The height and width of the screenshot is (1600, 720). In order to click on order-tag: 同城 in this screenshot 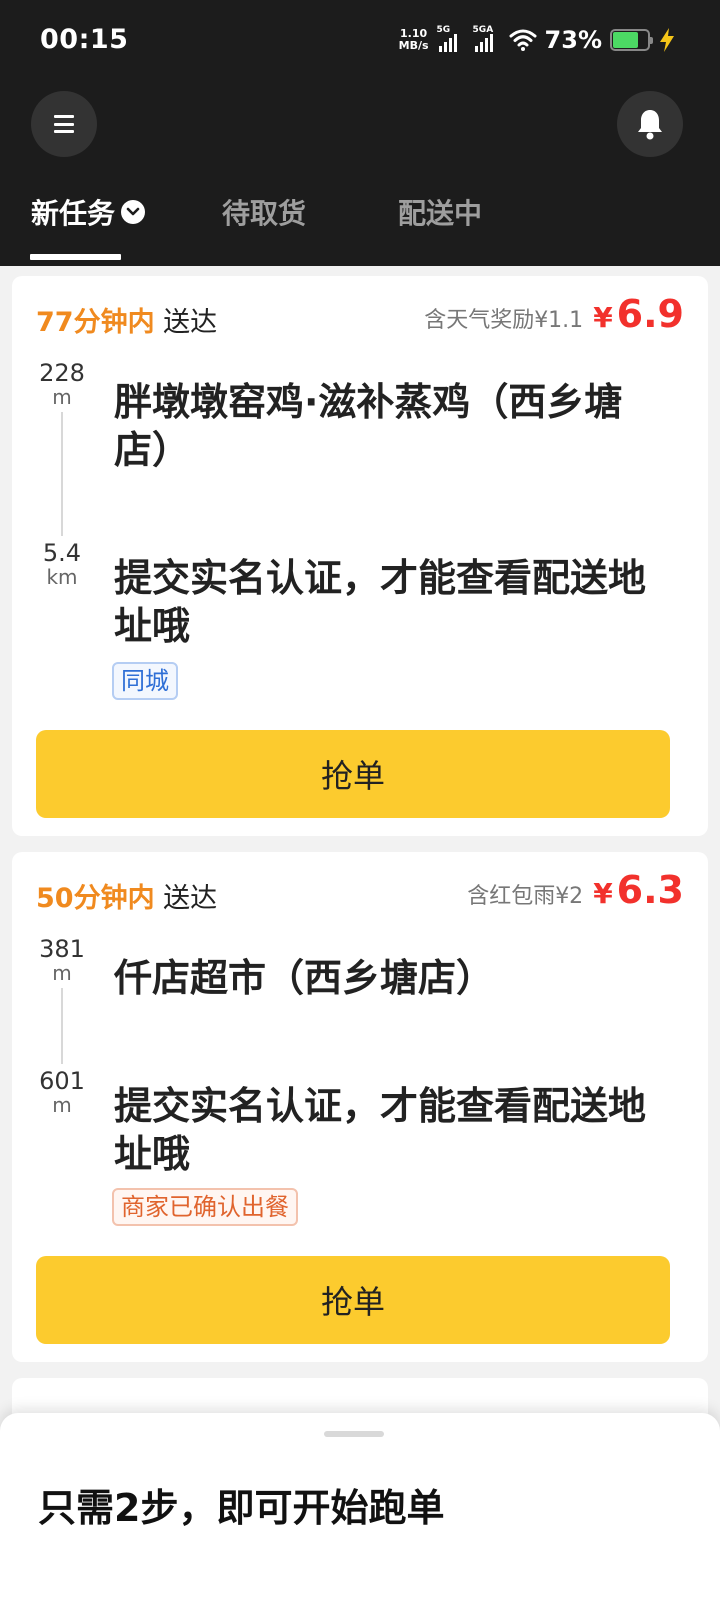, I will do `click(145, 681)`.